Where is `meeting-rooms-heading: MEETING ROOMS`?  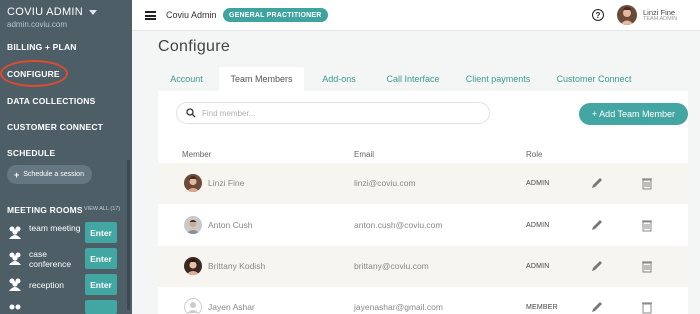
meeting-rooms-heading: MEETING ROOMS is located at coordinates (45, 210).